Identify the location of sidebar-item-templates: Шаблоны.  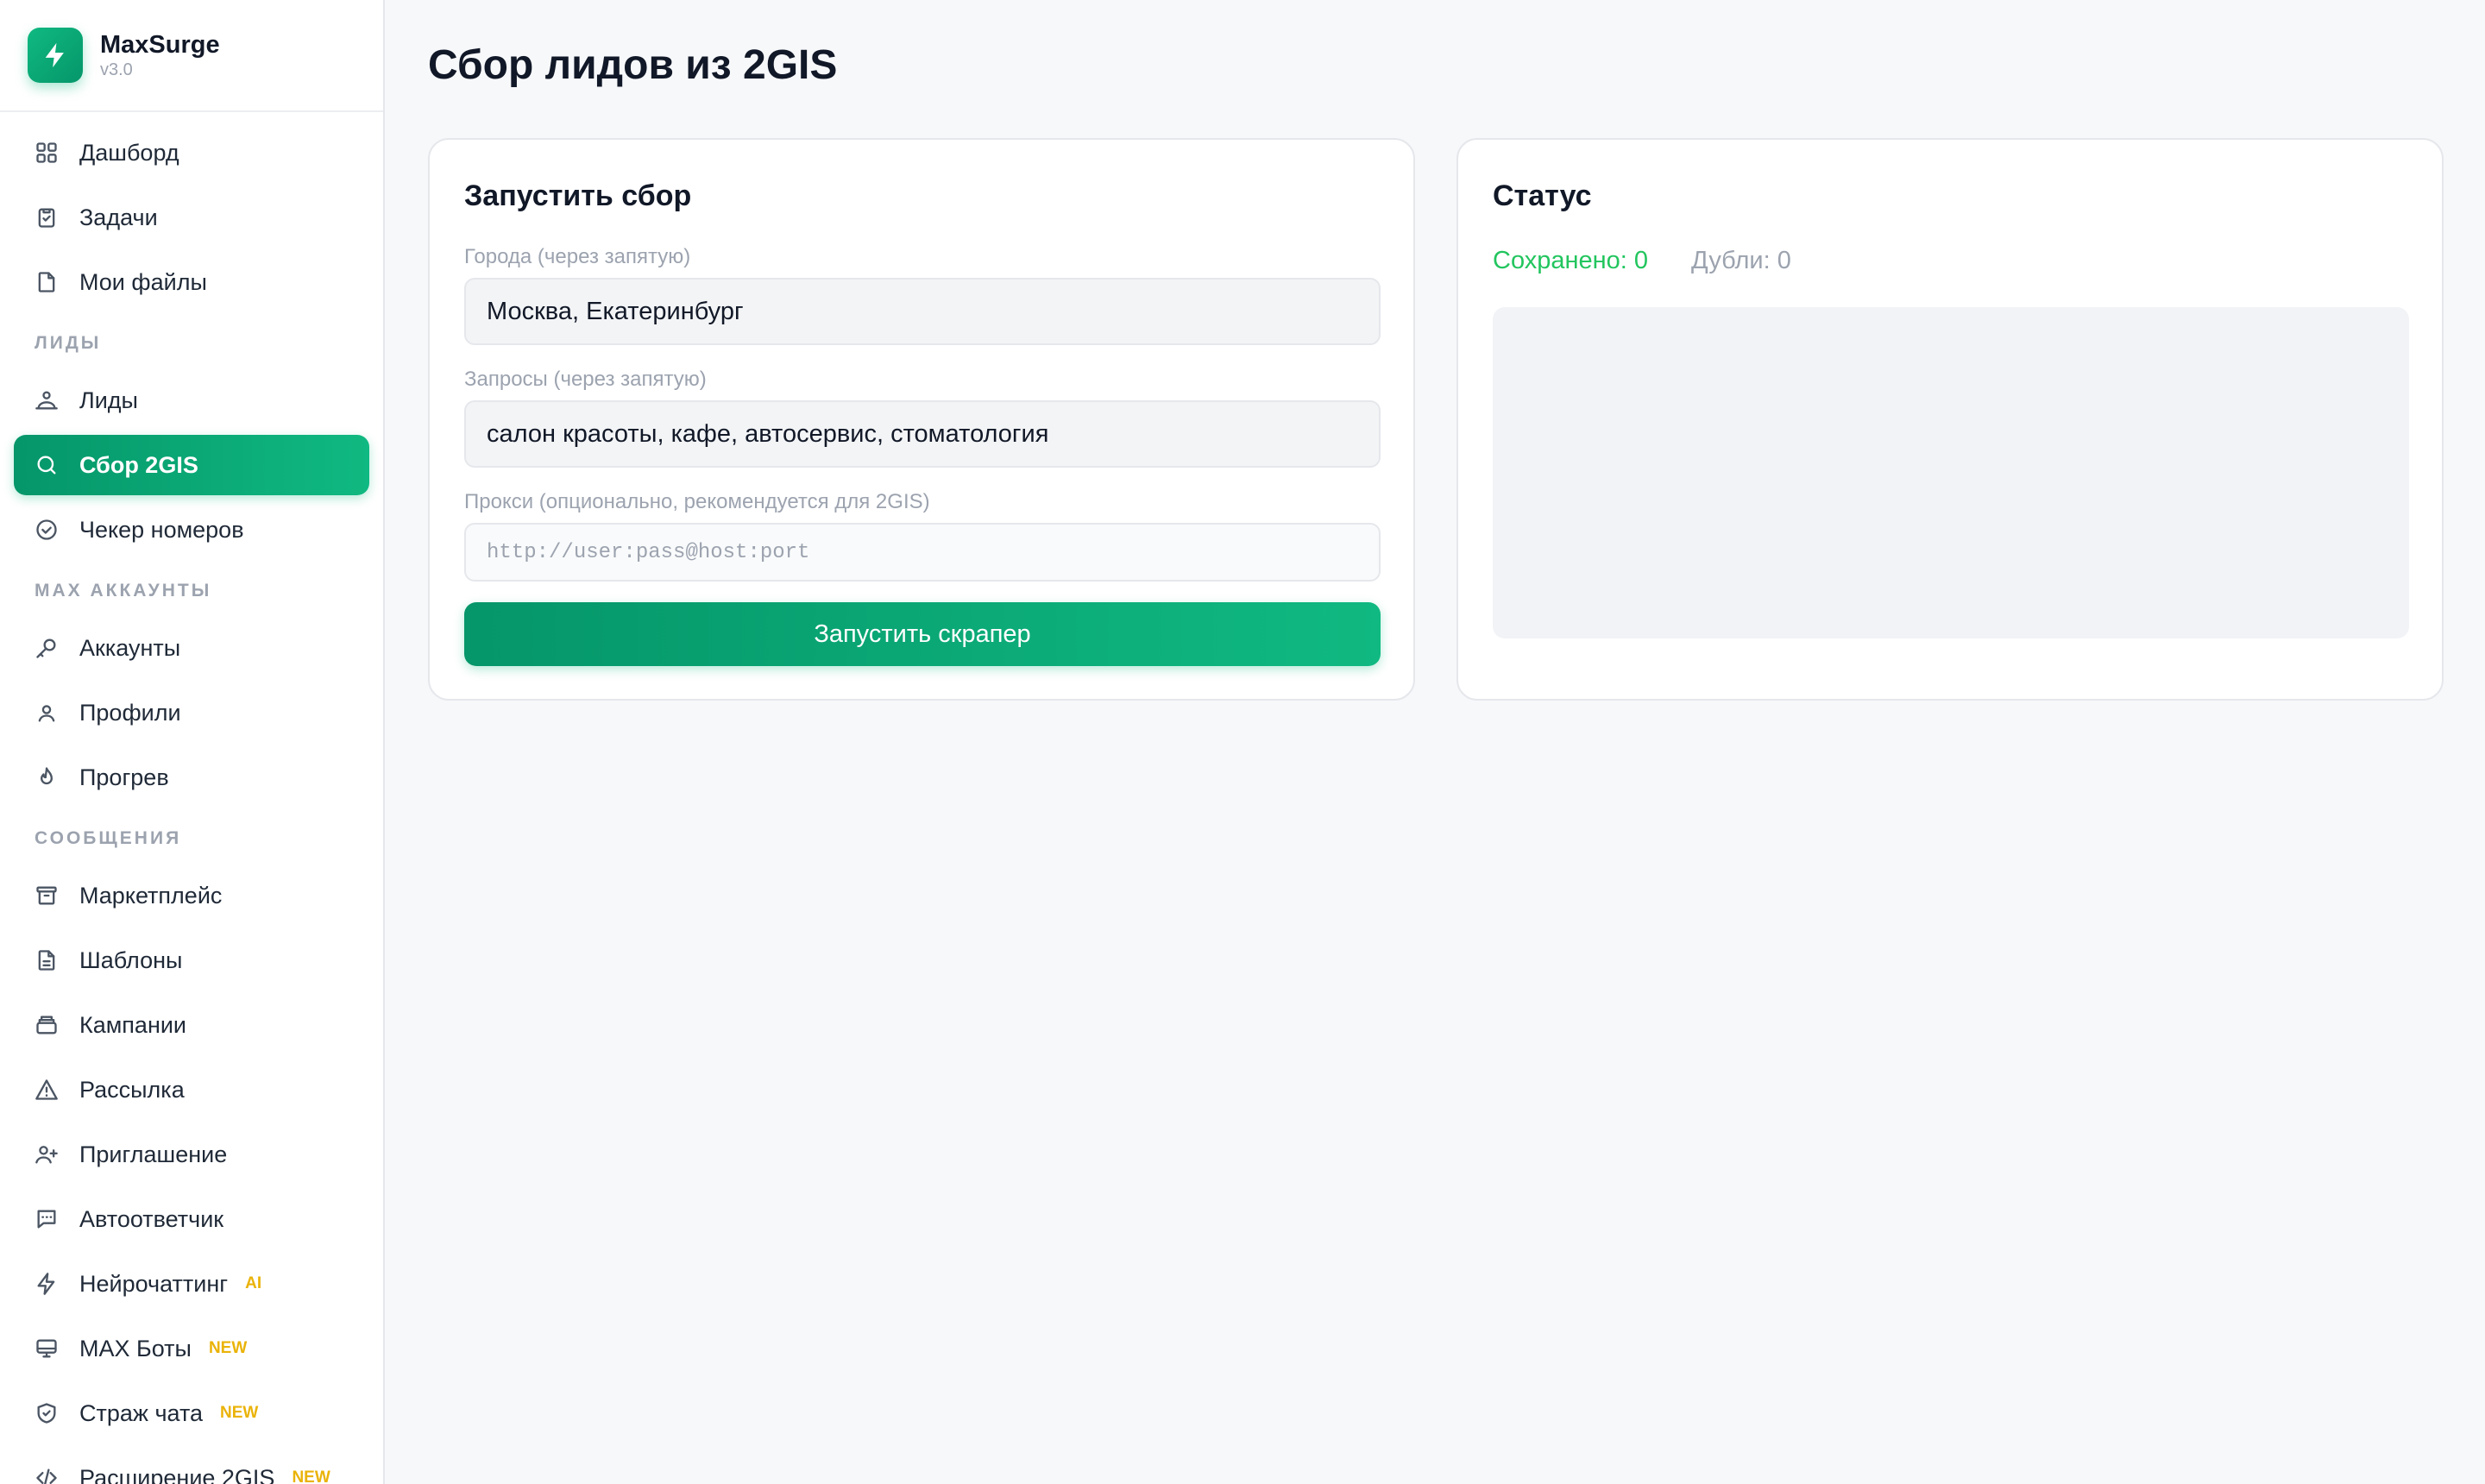
(191, 960).